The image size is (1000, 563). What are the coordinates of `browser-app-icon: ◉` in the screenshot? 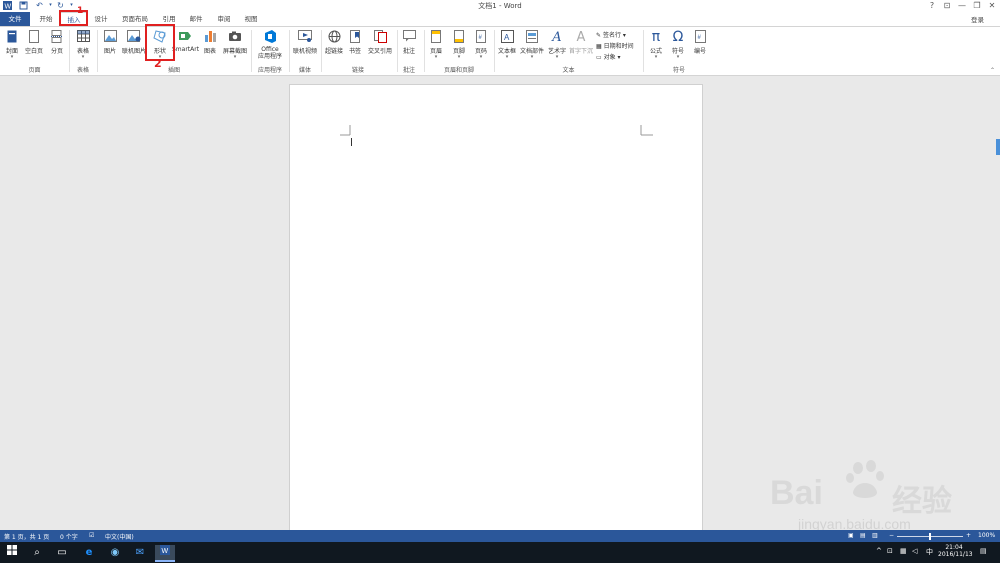 It's located at (115, 552).